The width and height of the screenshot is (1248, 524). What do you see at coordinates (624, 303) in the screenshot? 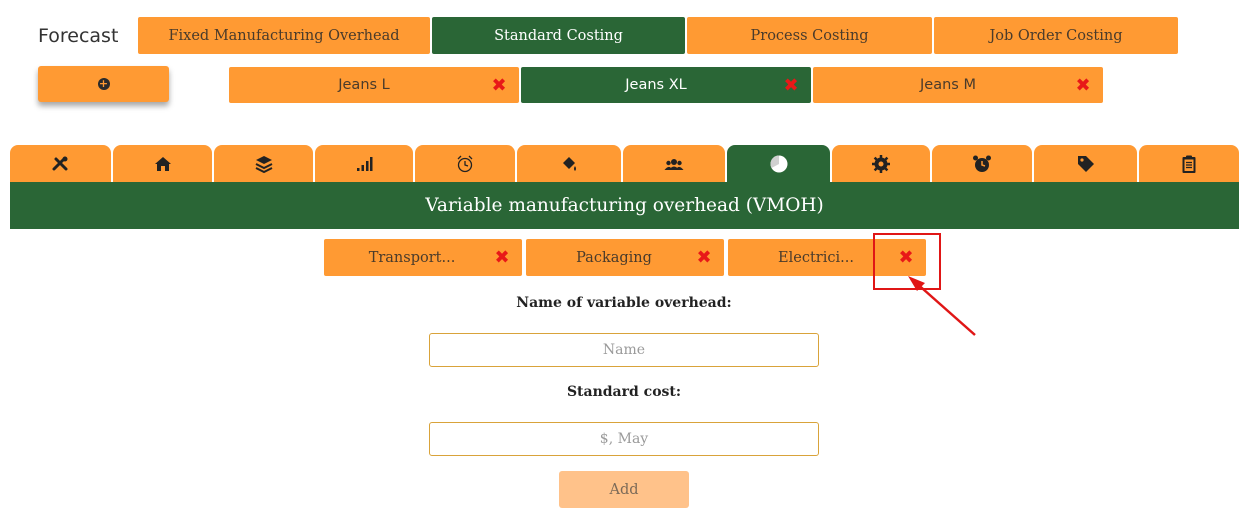
I see `overhead-name-label: Name of variable overhead:` at bounding box center [624, 303].